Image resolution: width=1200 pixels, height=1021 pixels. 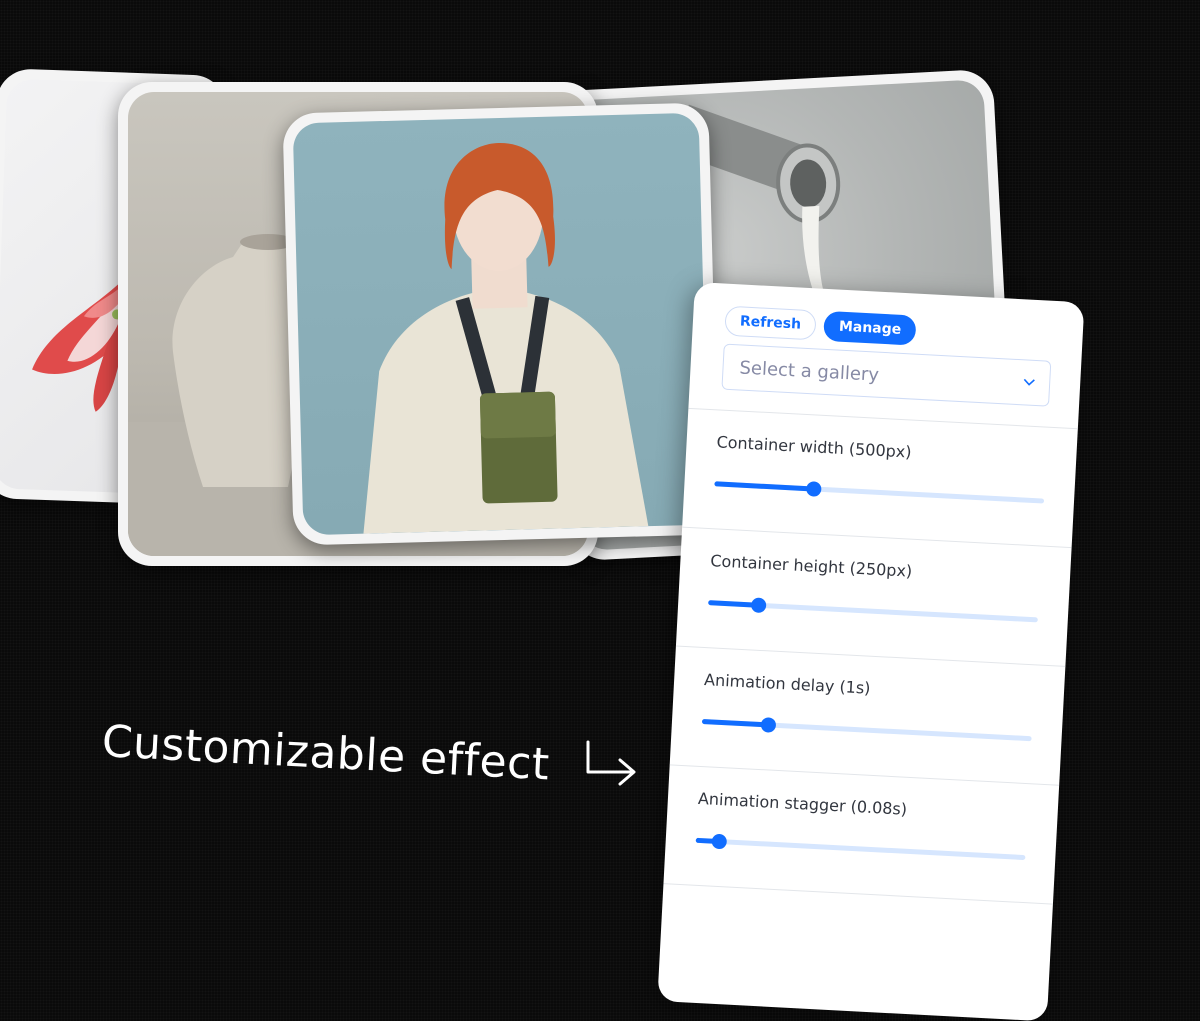 I want to click on gallery-select-placeholder: Select a gallery, so click(x=809, y=371).